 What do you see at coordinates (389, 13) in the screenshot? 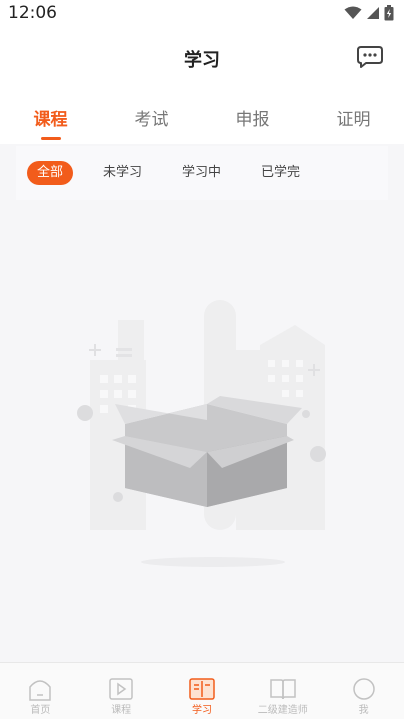
I see `battery-icon` at bounding box center [389, 13].